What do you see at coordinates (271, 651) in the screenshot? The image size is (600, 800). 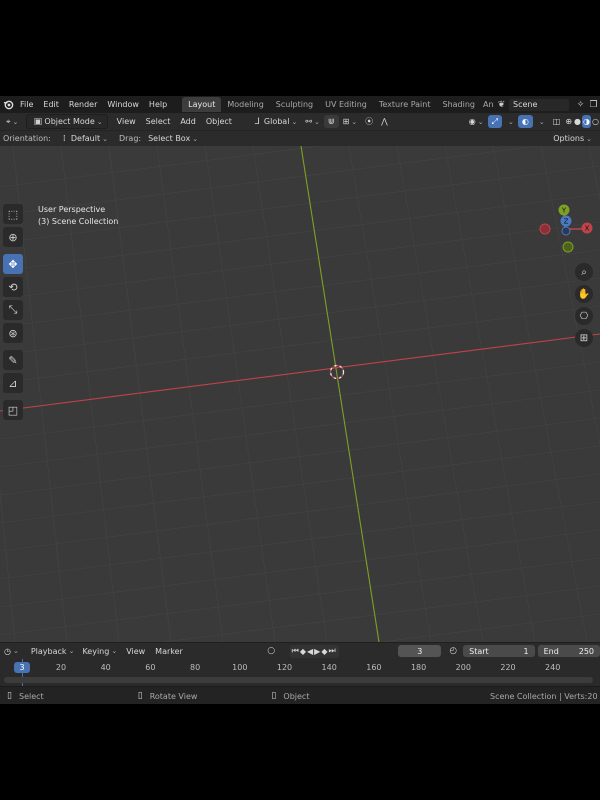 I see `auto-key-icon: ○` at bounding box center [271, 651].